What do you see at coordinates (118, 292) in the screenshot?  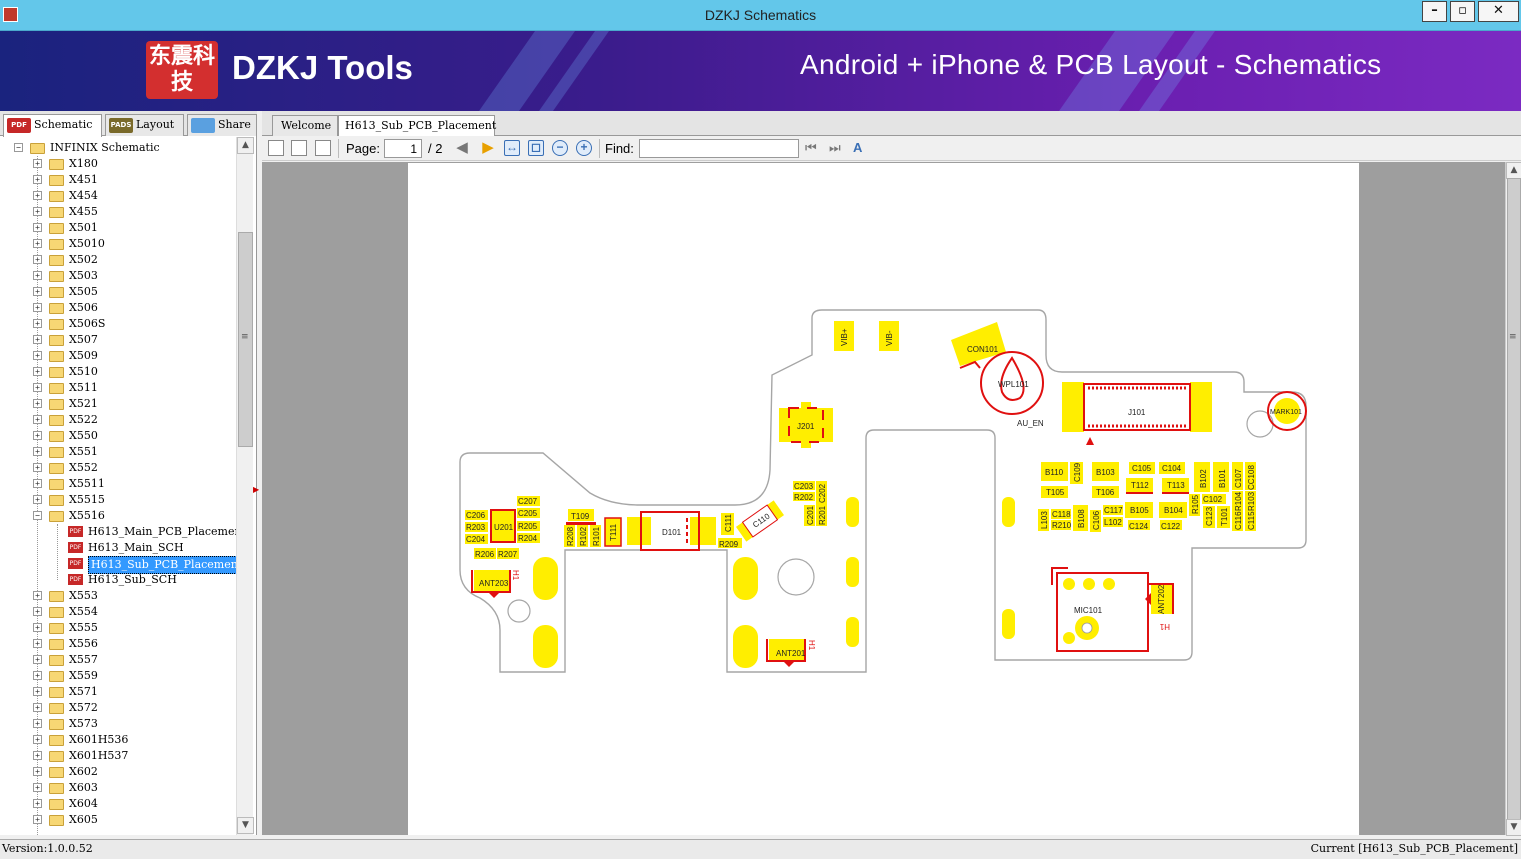 I see `tree-folder: + X505` at bounding box center [118, 292].